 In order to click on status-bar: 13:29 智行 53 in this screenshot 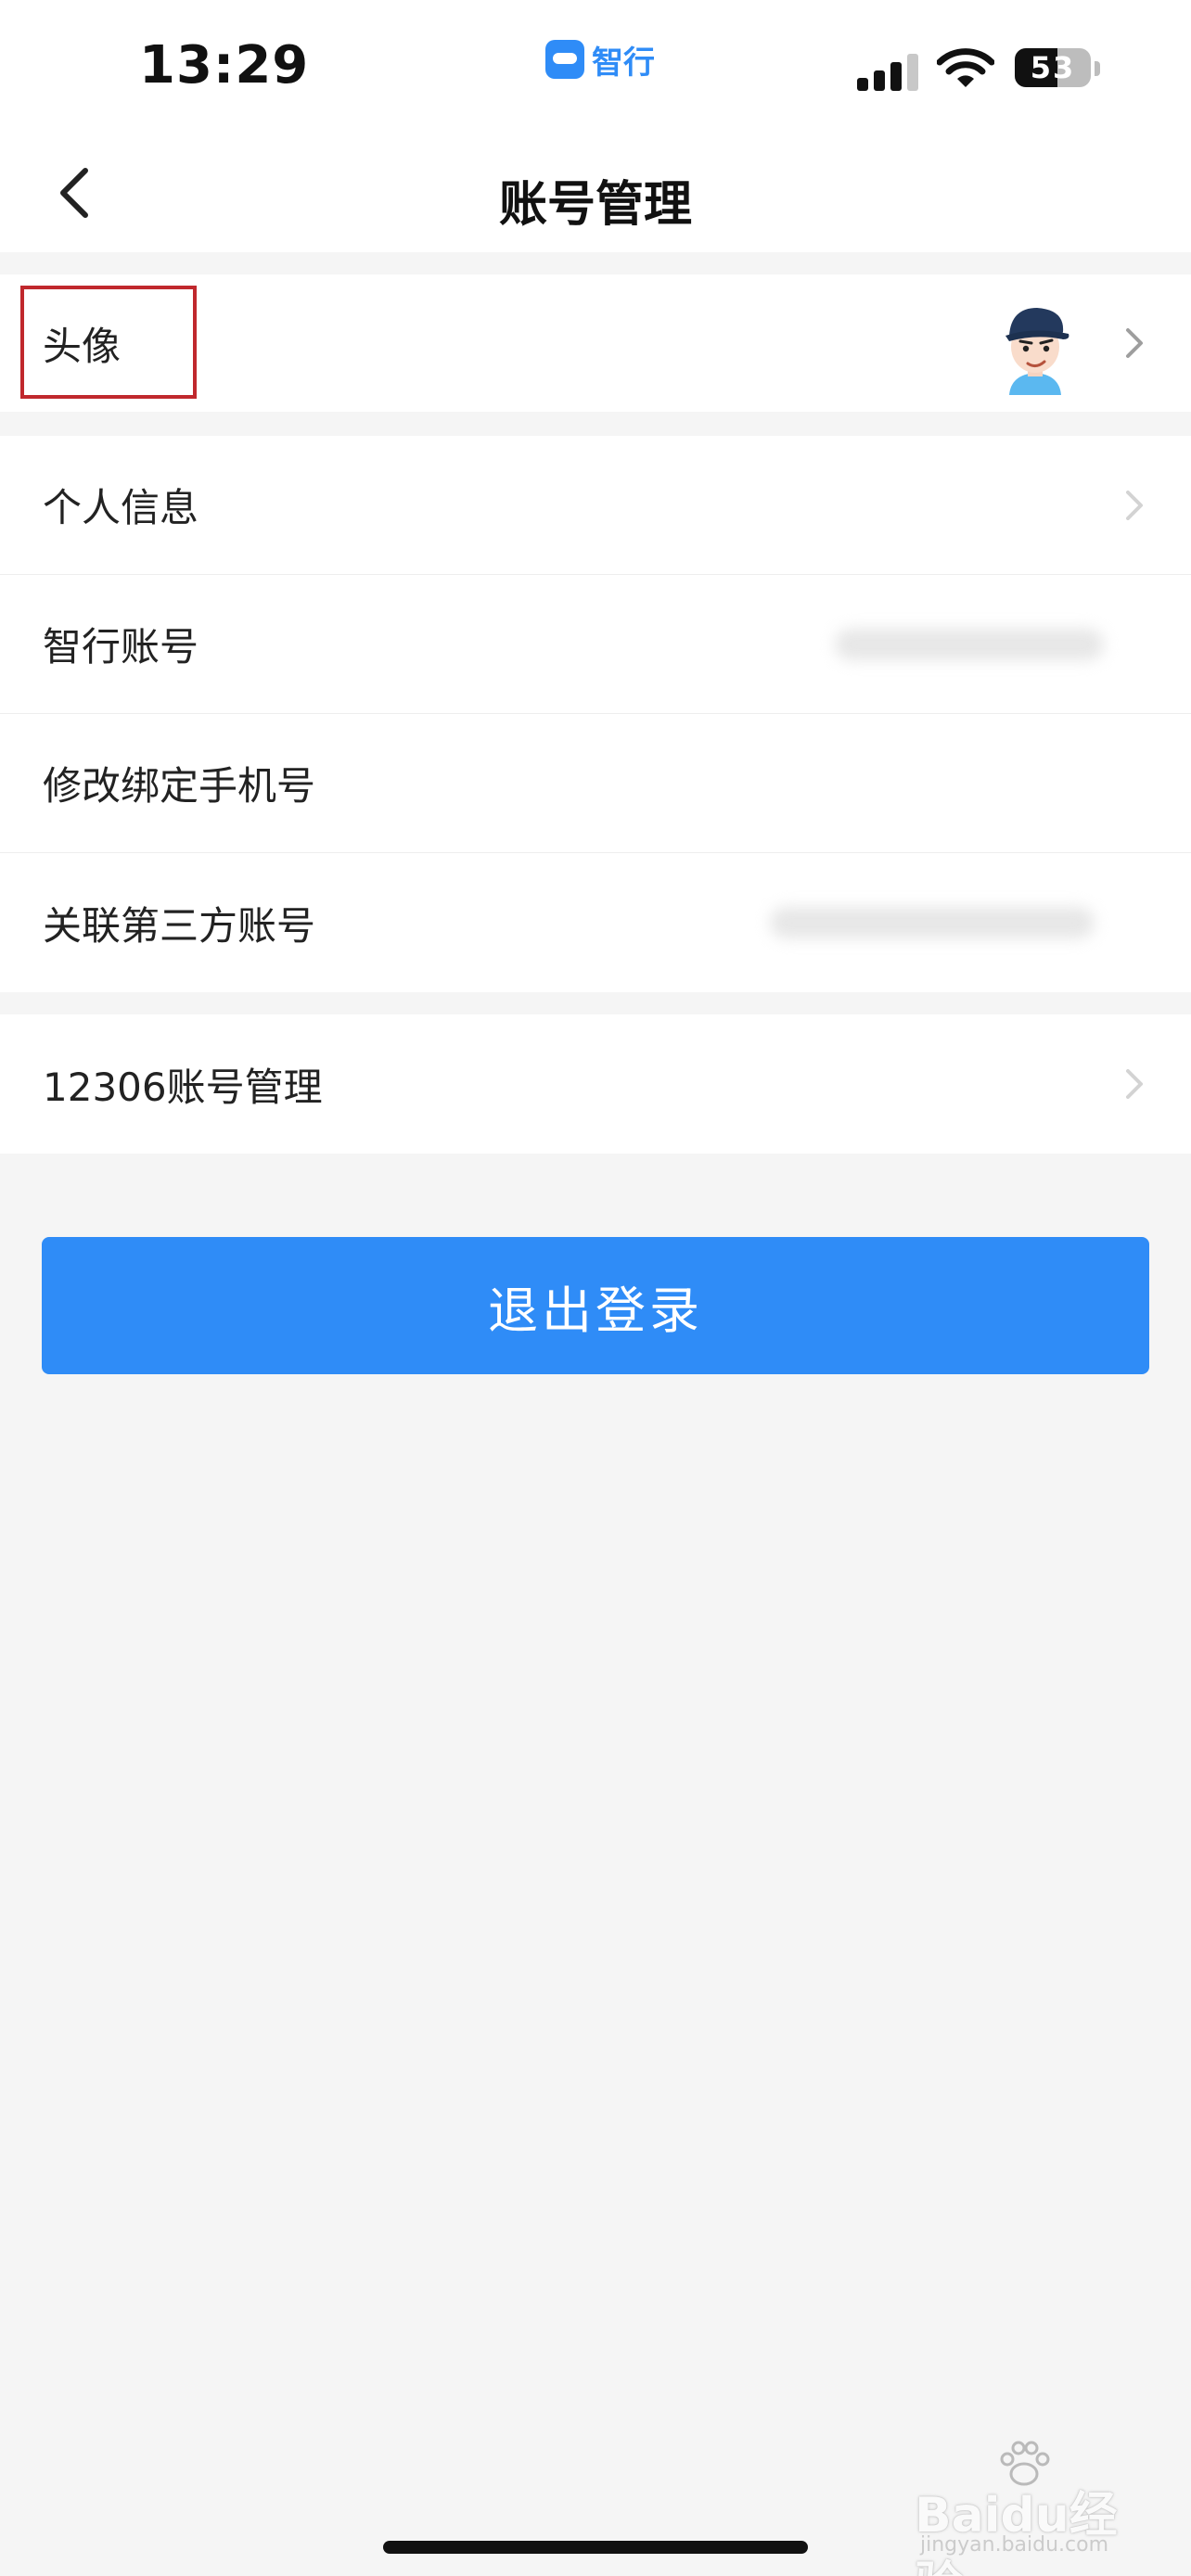, I will do `click(595, 69)`.